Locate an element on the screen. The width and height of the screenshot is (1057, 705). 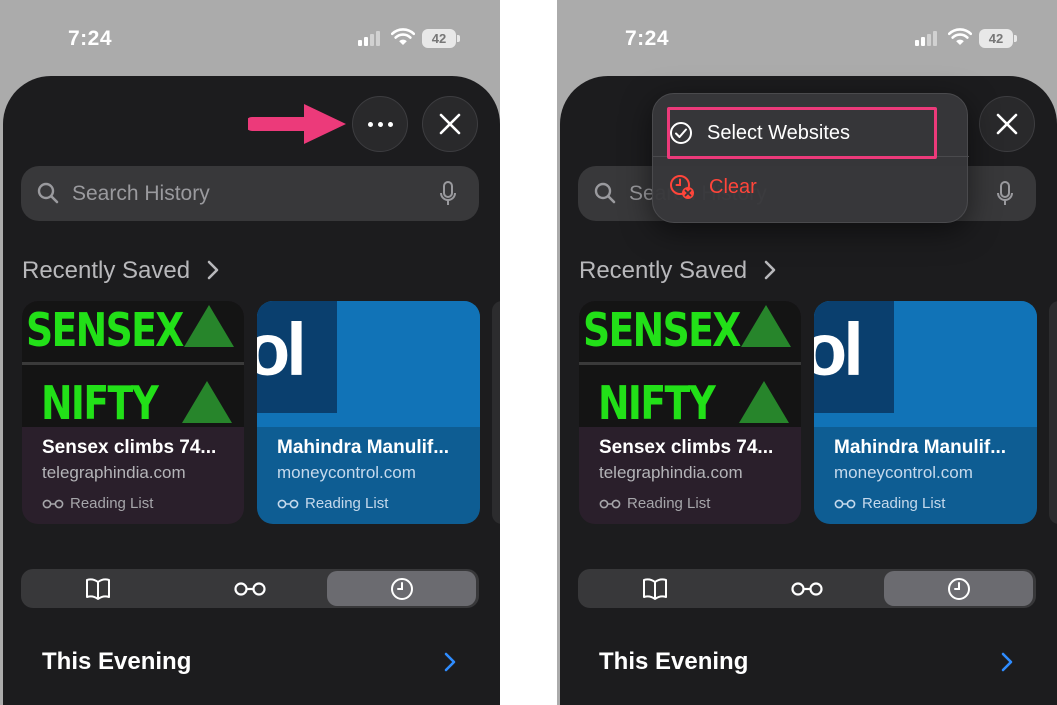
menu-item-label: Clear is located at coordinates (733, 186).